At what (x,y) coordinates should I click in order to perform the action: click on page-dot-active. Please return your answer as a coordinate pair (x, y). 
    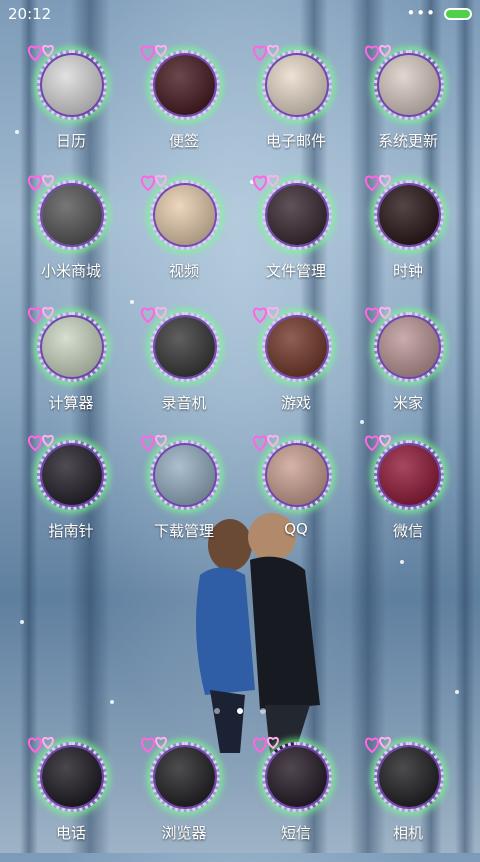
    Looking at the image, I should click on (240, 711).